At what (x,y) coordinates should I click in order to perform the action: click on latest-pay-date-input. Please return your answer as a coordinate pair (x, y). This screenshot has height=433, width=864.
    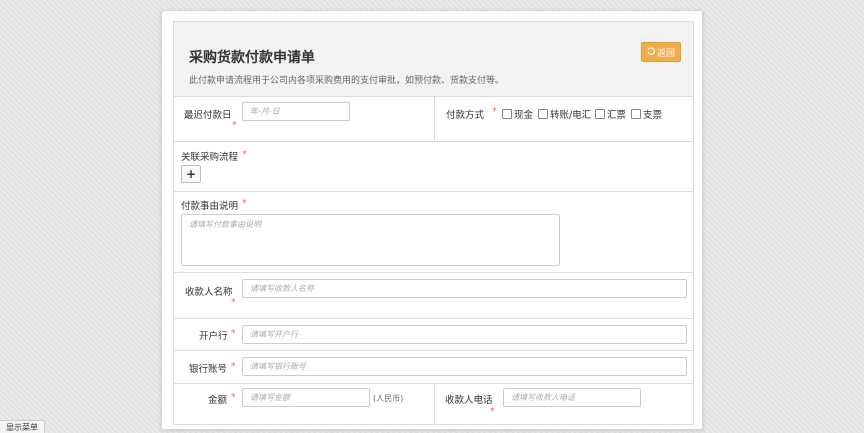
    Looking at the image, I should click on (296, 111).